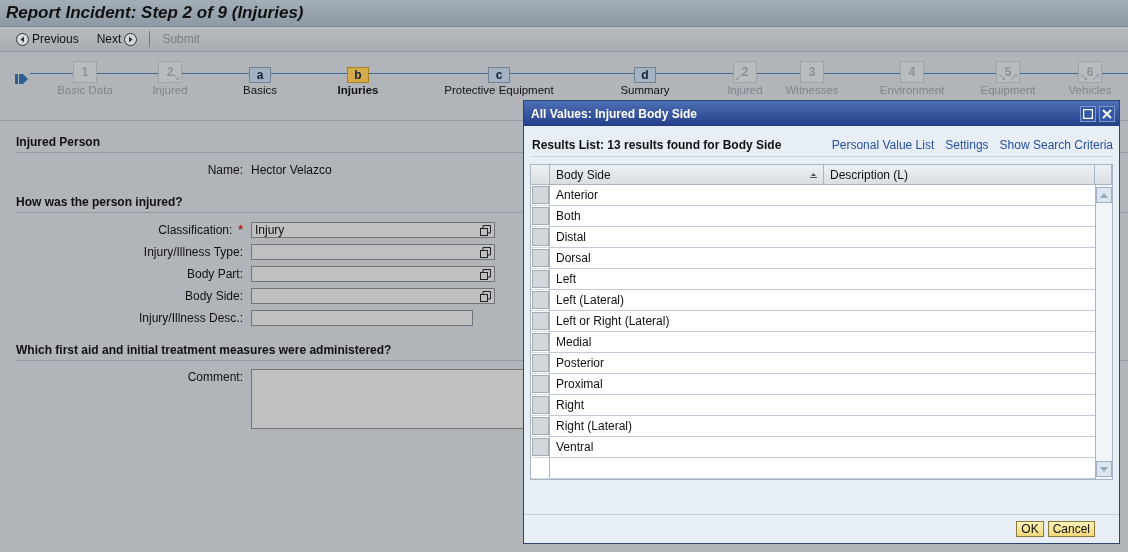 The height and width of the screenshot is (552, 1128). What do you see at coordinates (215, 377) in the screenshot?
I see `field-label: Comment:` at bounding box center [215, 377].